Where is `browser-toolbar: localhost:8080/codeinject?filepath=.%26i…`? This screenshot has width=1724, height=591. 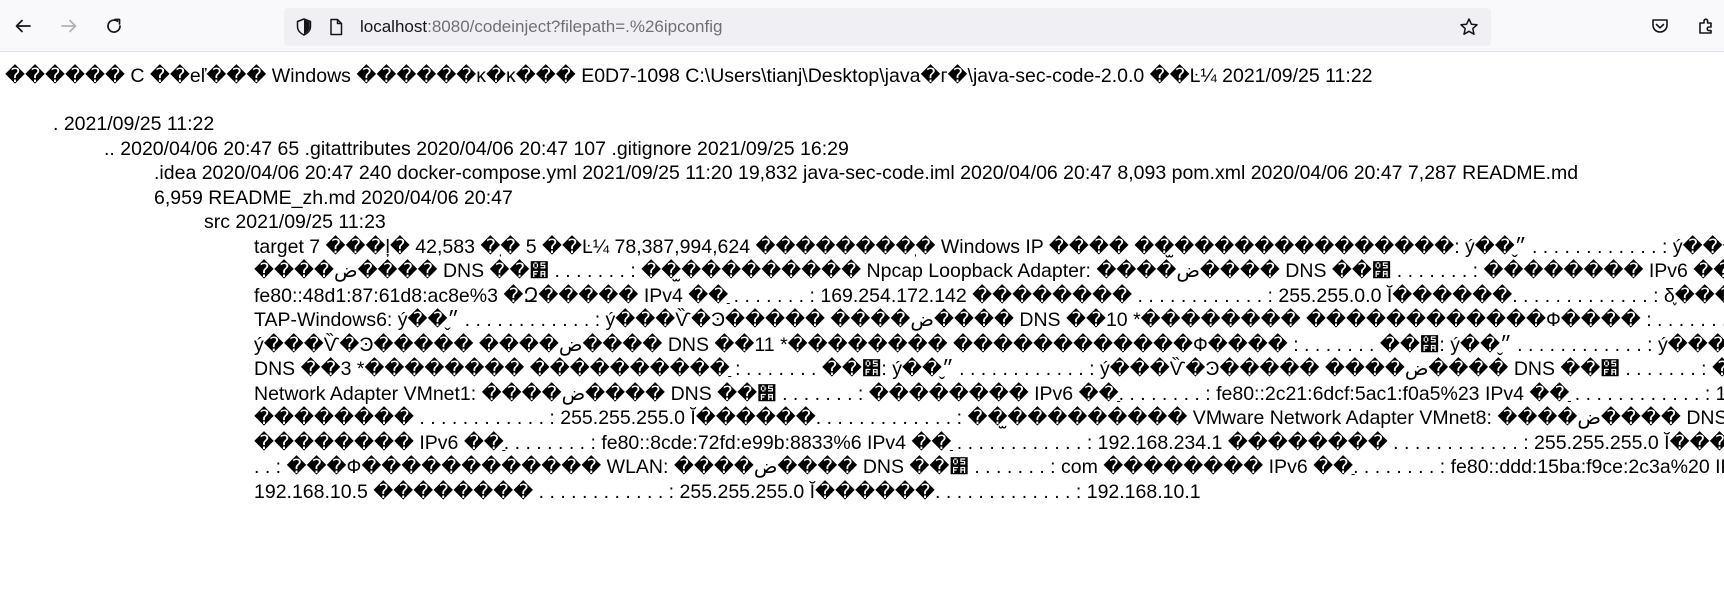 browser-toolbar: localhost:8080/codeinject?filepath=.%26i… is located at coordinates (862, 26).